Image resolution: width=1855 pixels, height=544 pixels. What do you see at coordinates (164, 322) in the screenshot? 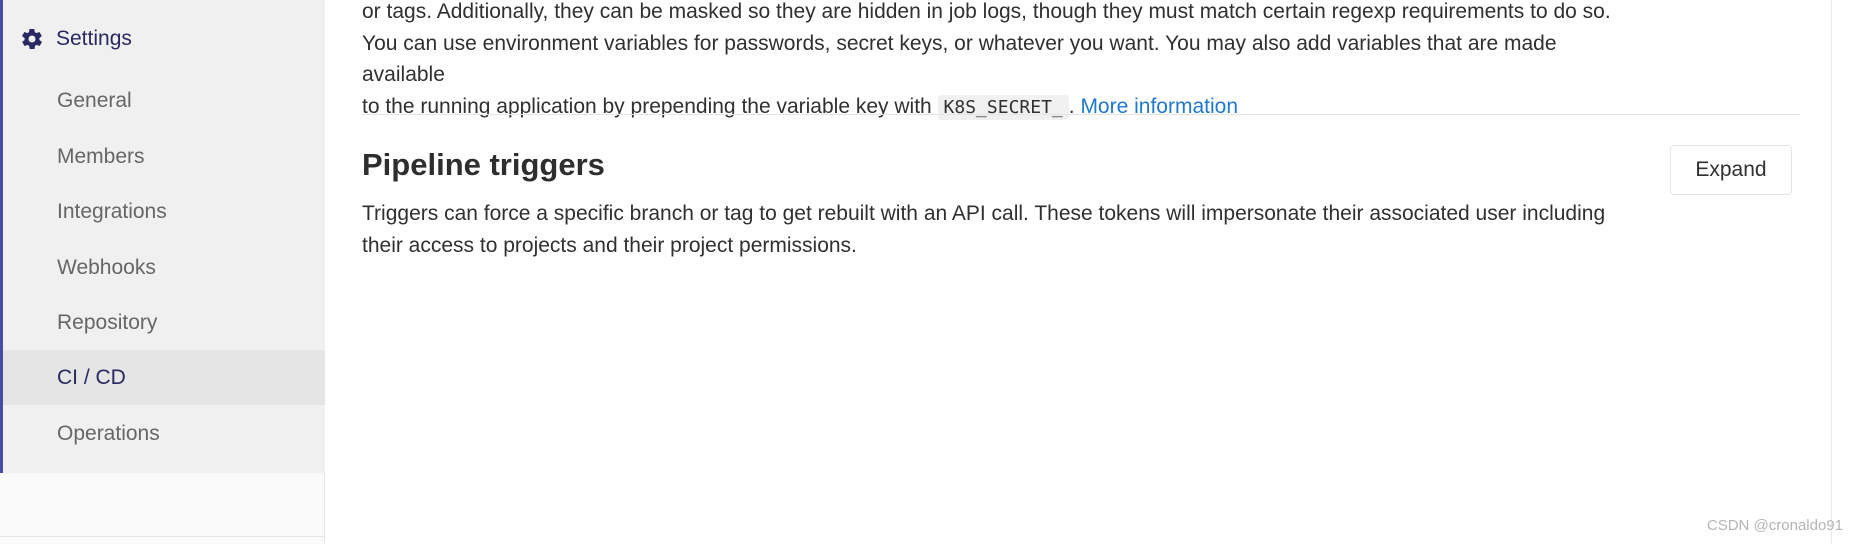
I see `sidebar-item-repository: Repository` at bounding box center [164, 322].